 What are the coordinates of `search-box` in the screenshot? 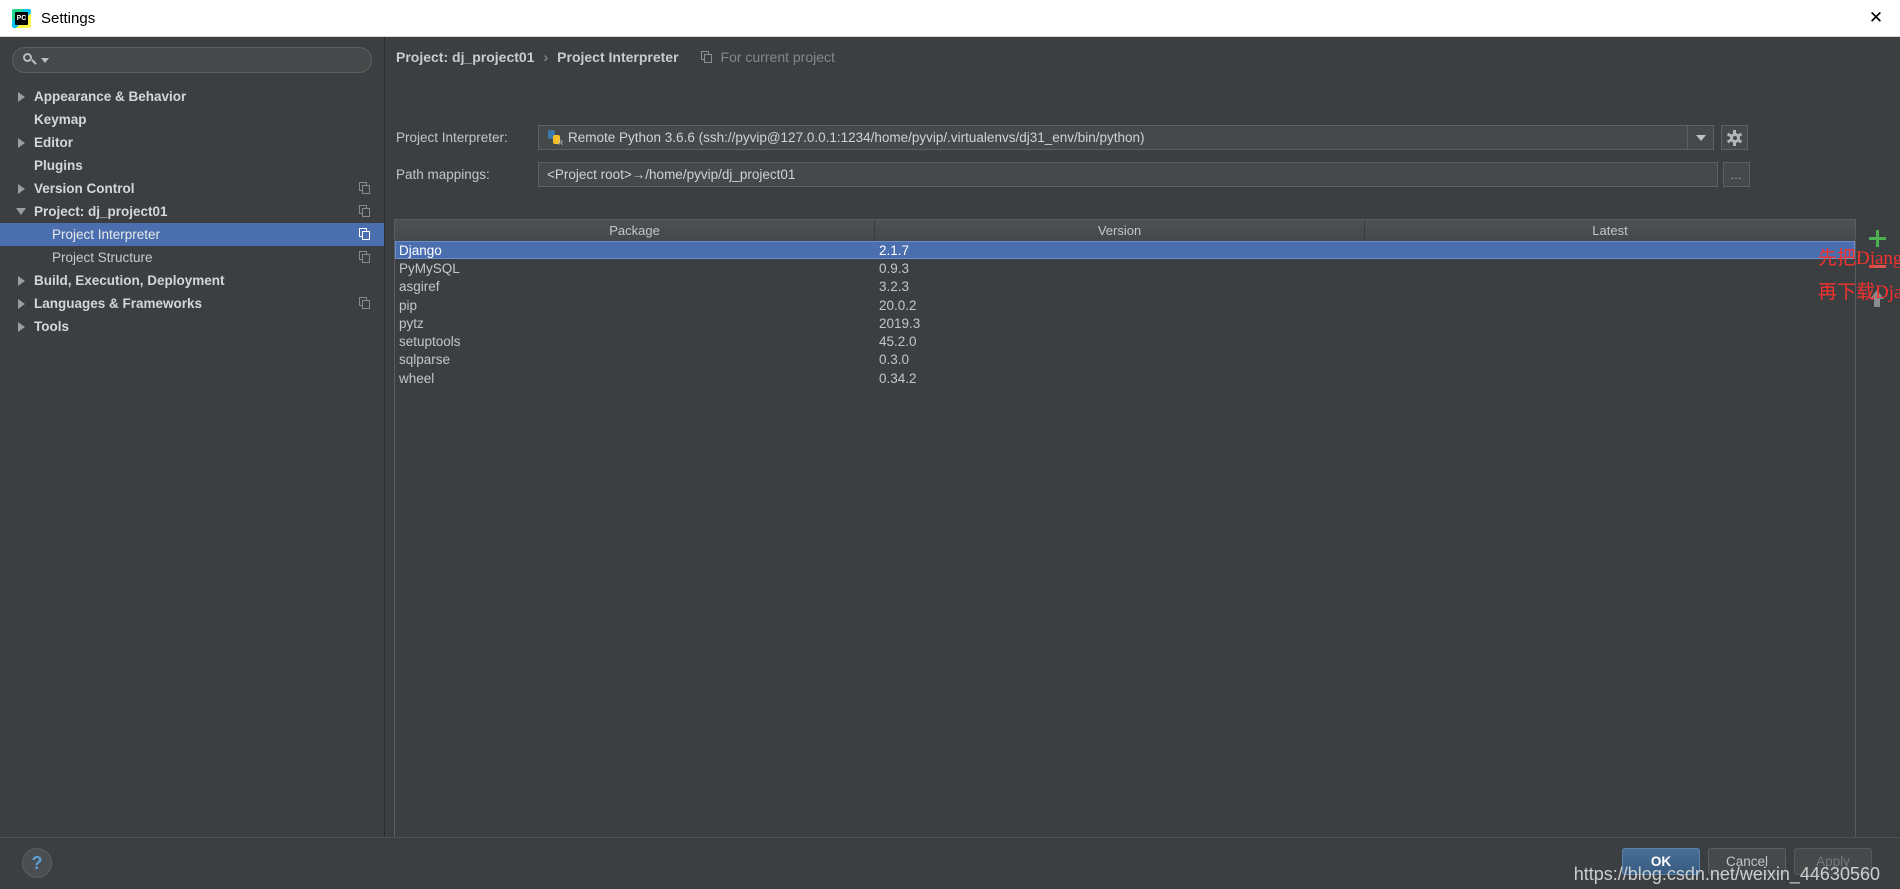 It's located at (192, 60).